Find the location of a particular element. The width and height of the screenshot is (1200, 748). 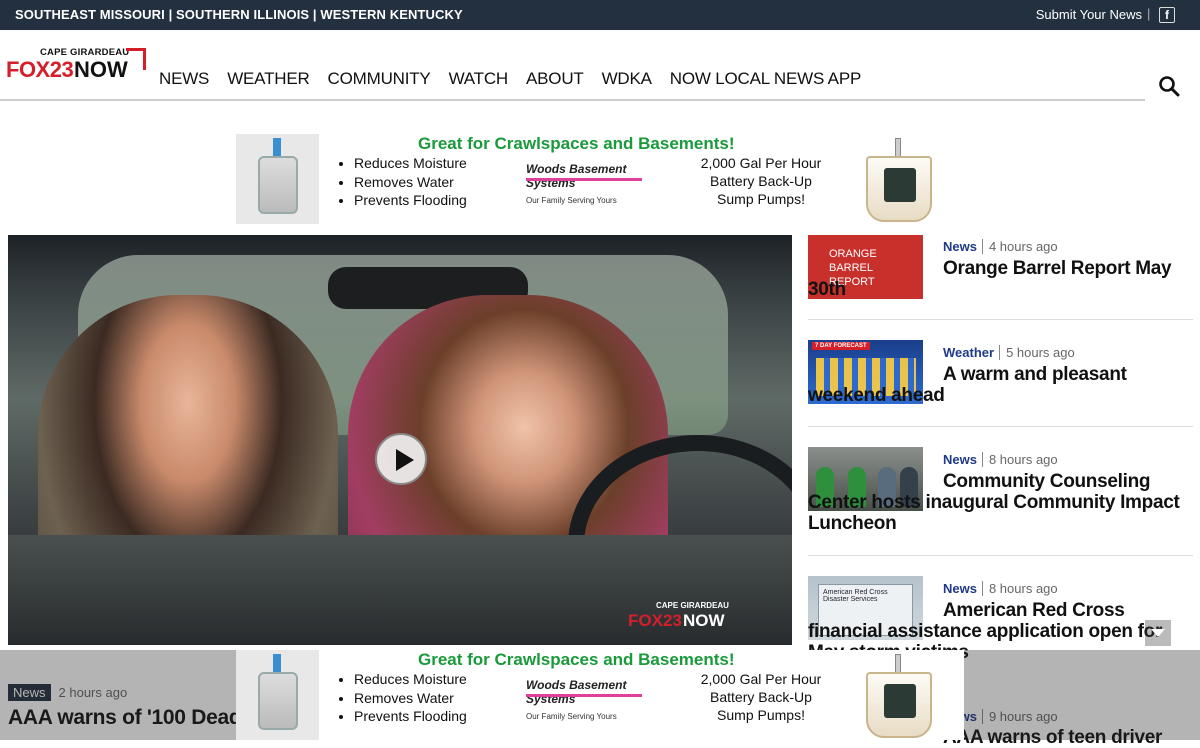

play-button-icon is located at coordinates (401, 459).